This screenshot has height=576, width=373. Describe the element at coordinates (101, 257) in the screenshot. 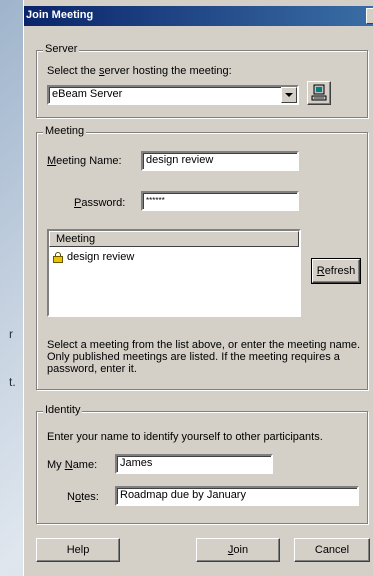

I see `list-item-label: design review` at that location.